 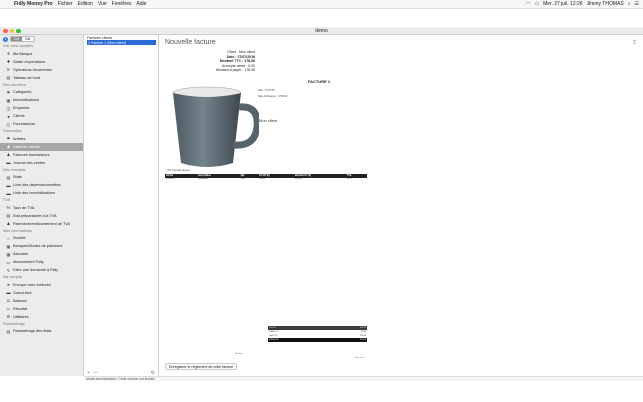 What do you see at coordinates (528, 4) in the screenshot?
I see `wifi-icon: ◠` at bounding box center [528, 4].